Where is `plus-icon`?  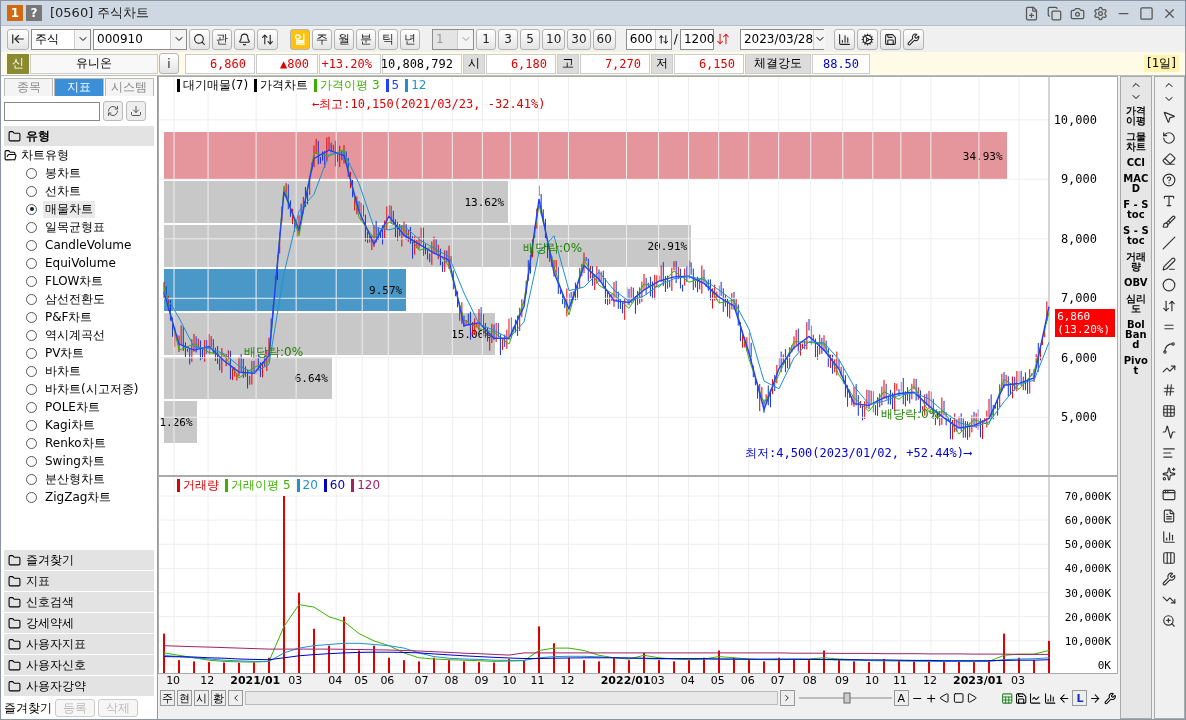 plus-icon is located at coordinates (931, 698).